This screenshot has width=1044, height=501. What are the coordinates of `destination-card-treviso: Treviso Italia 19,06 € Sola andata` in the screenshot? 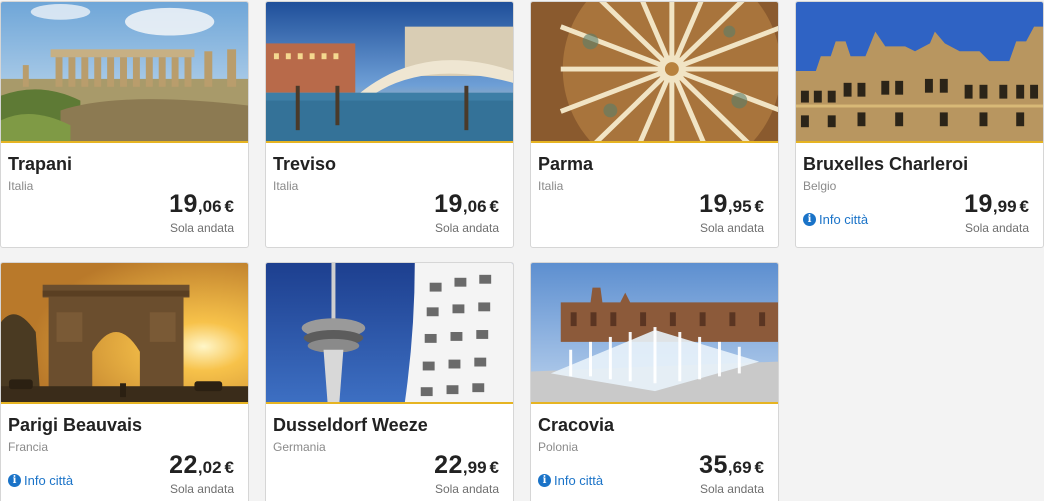 It's located at (389, 124).